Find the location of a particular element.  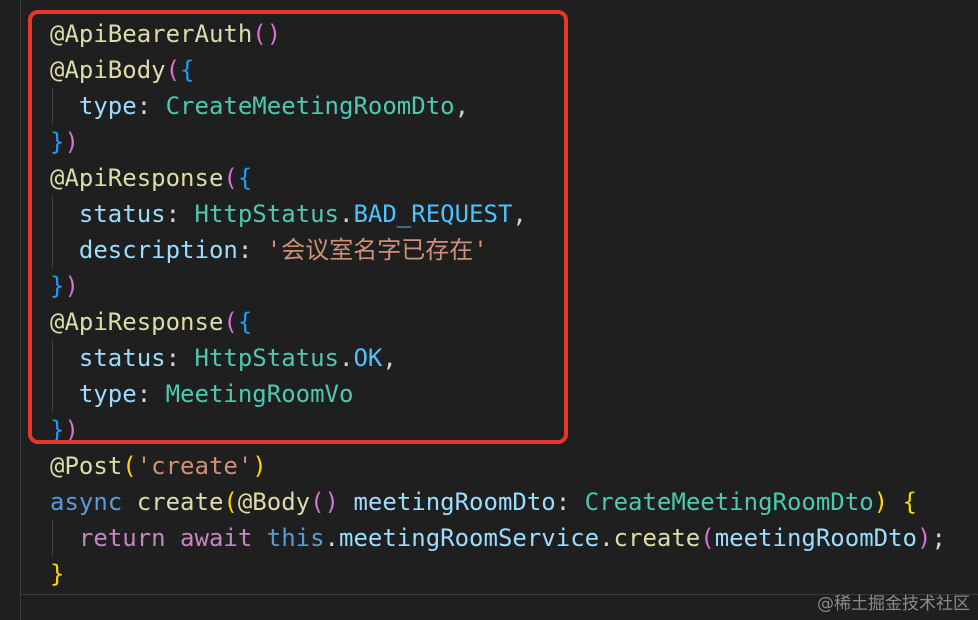

code-token: ; is located at coordinates (938, 538).